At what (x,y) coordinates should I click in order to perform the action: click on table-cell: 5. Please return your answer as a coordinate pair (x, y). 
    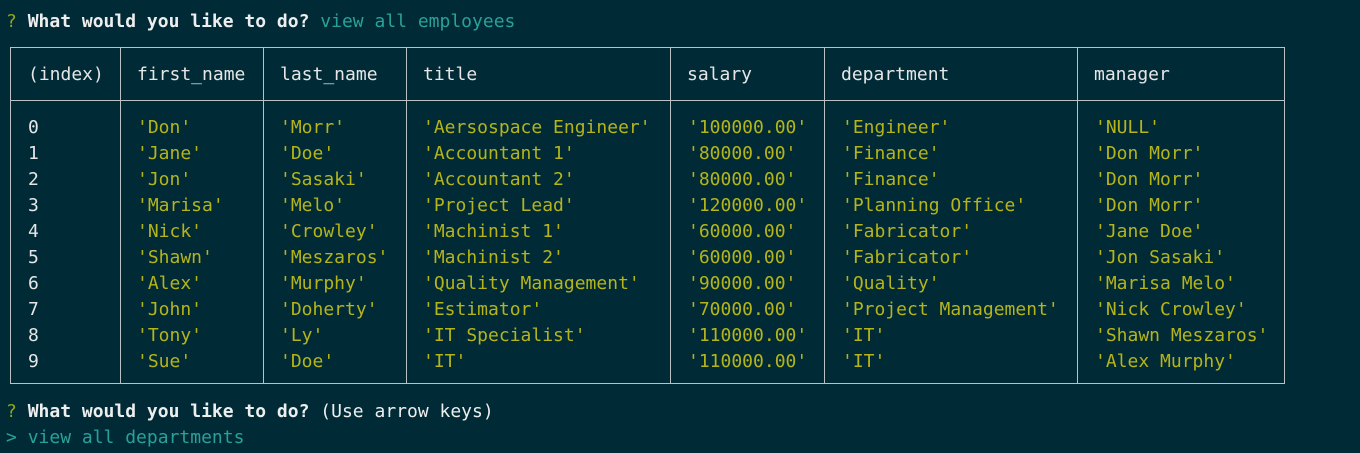
    Looking at the image, I should click on (33, 257).